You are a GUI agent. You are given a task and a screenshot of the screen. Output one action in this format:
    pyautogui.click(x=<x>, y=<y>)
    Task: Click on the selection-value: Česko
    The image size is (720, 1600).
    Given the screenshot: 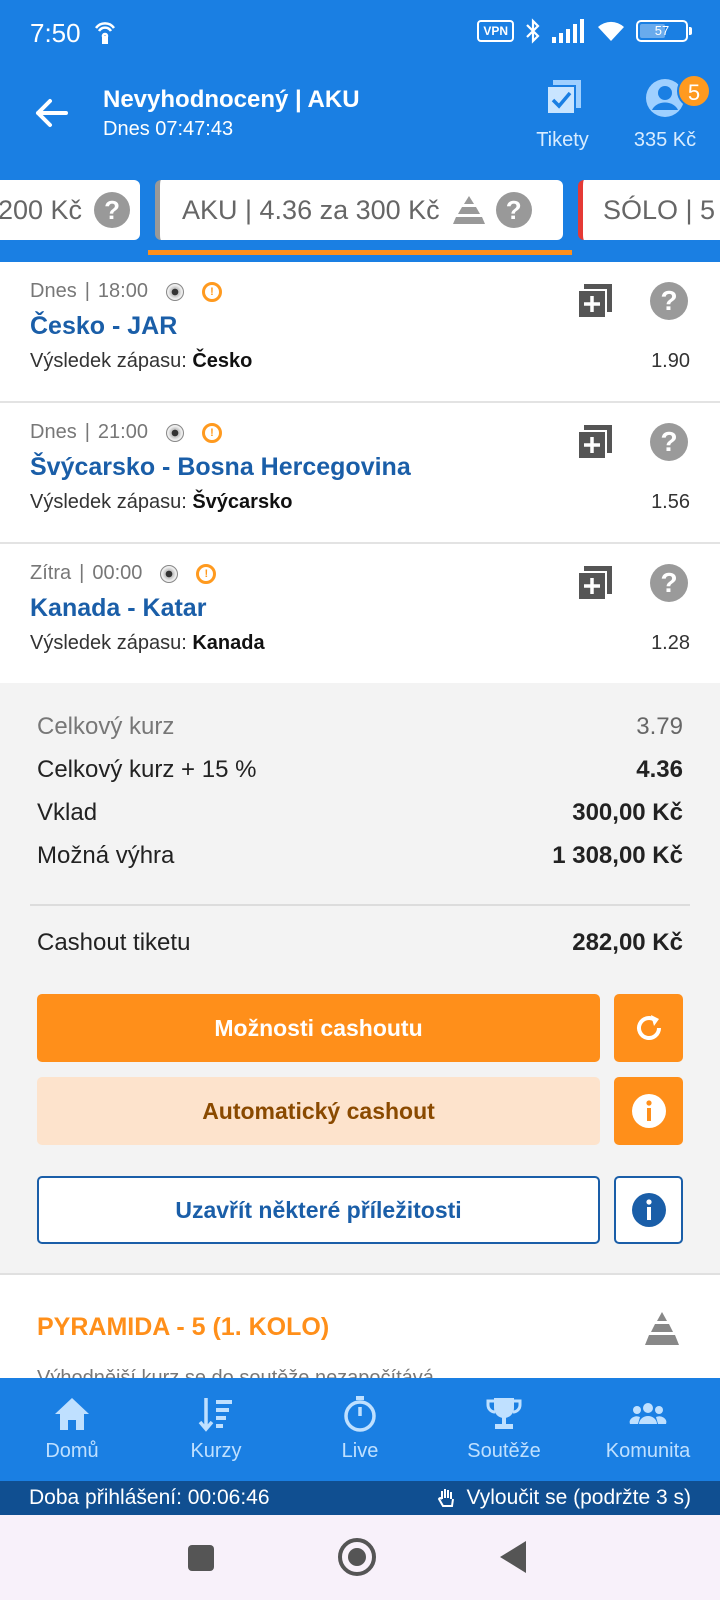 What is the action you would take?
    pyautogui.click(x=222, y=361)
    